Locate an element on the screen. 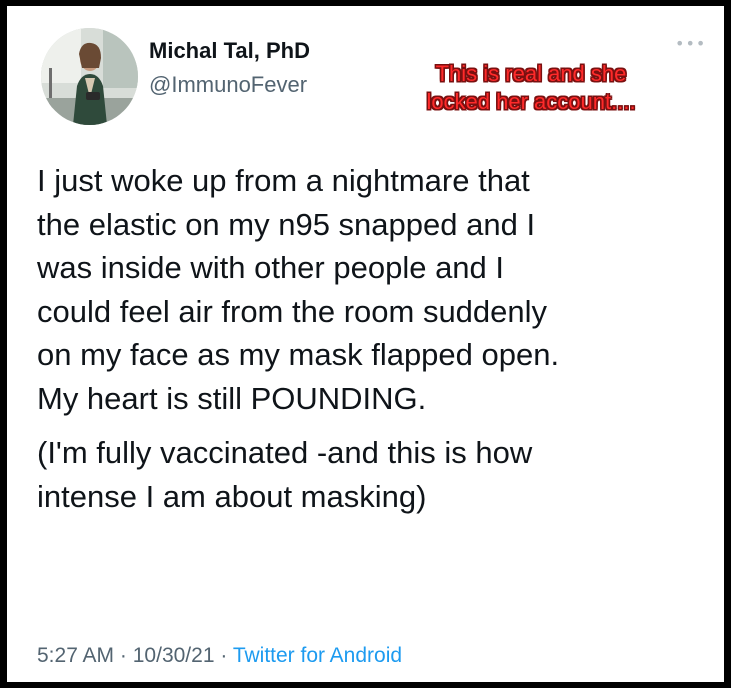  tweet-text-line: on my face as my mask flapped open. is located at coordinates (298, 354).